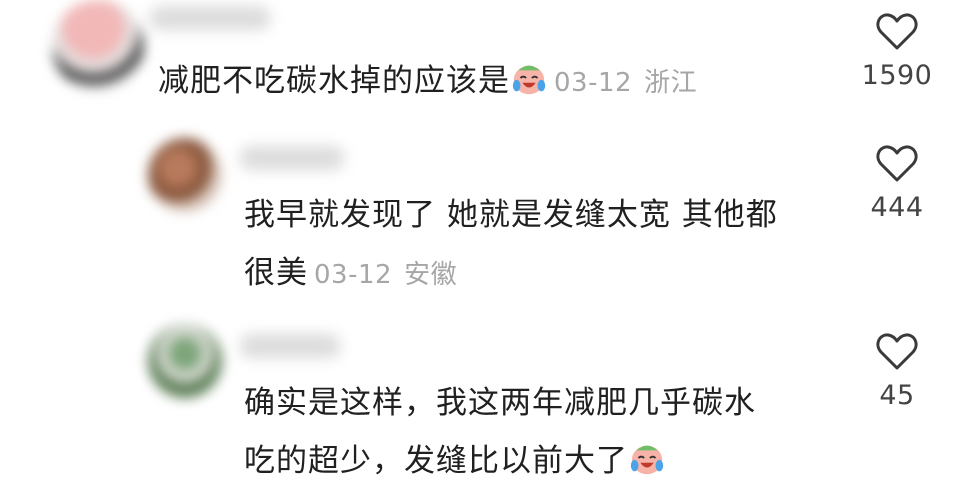  I want to click on comment-meta: 03-12 安徽, so click(385, 275).